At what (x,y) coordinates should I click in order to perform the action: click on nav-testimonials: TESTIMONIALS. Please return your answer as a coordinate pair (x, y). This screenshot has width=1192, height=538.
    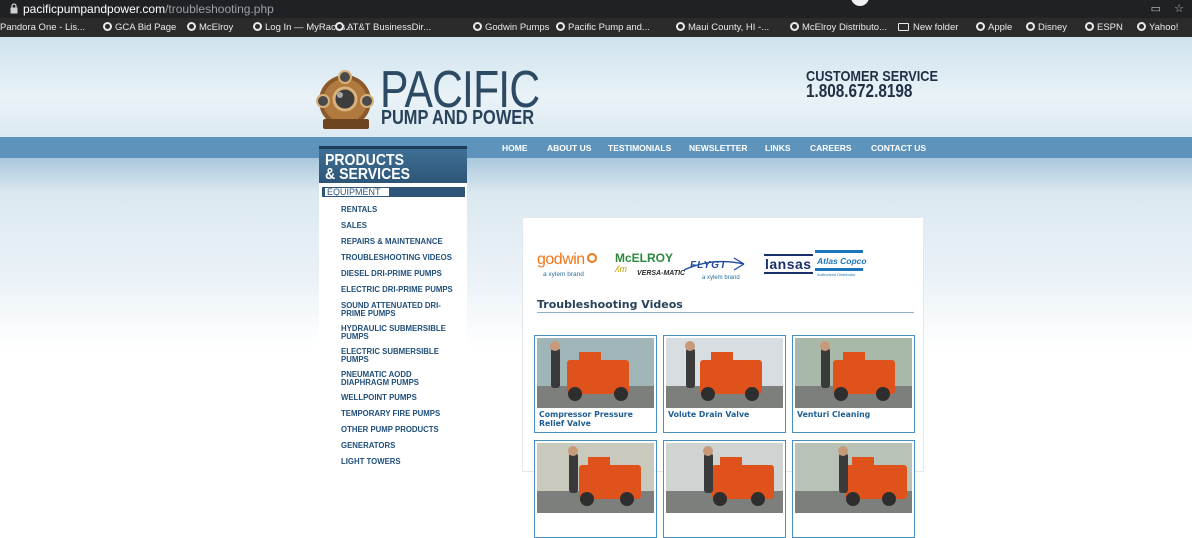
    Looking at the image, I should click on (639, 148).